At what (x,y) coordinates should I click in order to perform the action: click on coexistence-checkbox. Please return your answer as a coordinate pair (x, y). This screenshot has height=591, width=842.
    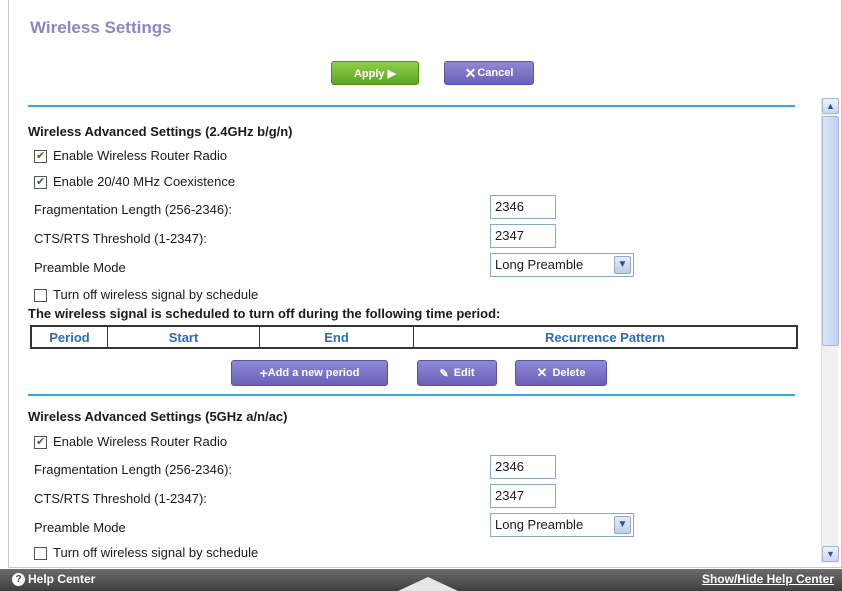
    Looking at the image, I should click on (40, 182).